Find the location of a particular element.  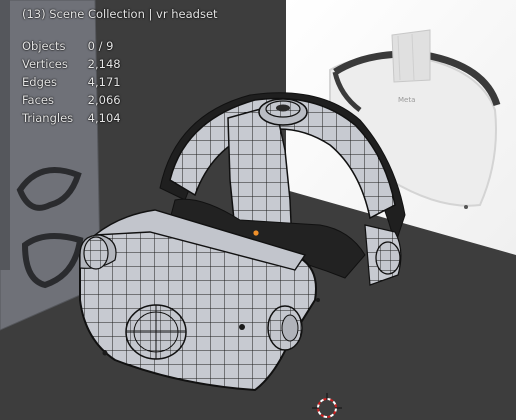

3d-cursor-icon is located at coordinates (327, 405).